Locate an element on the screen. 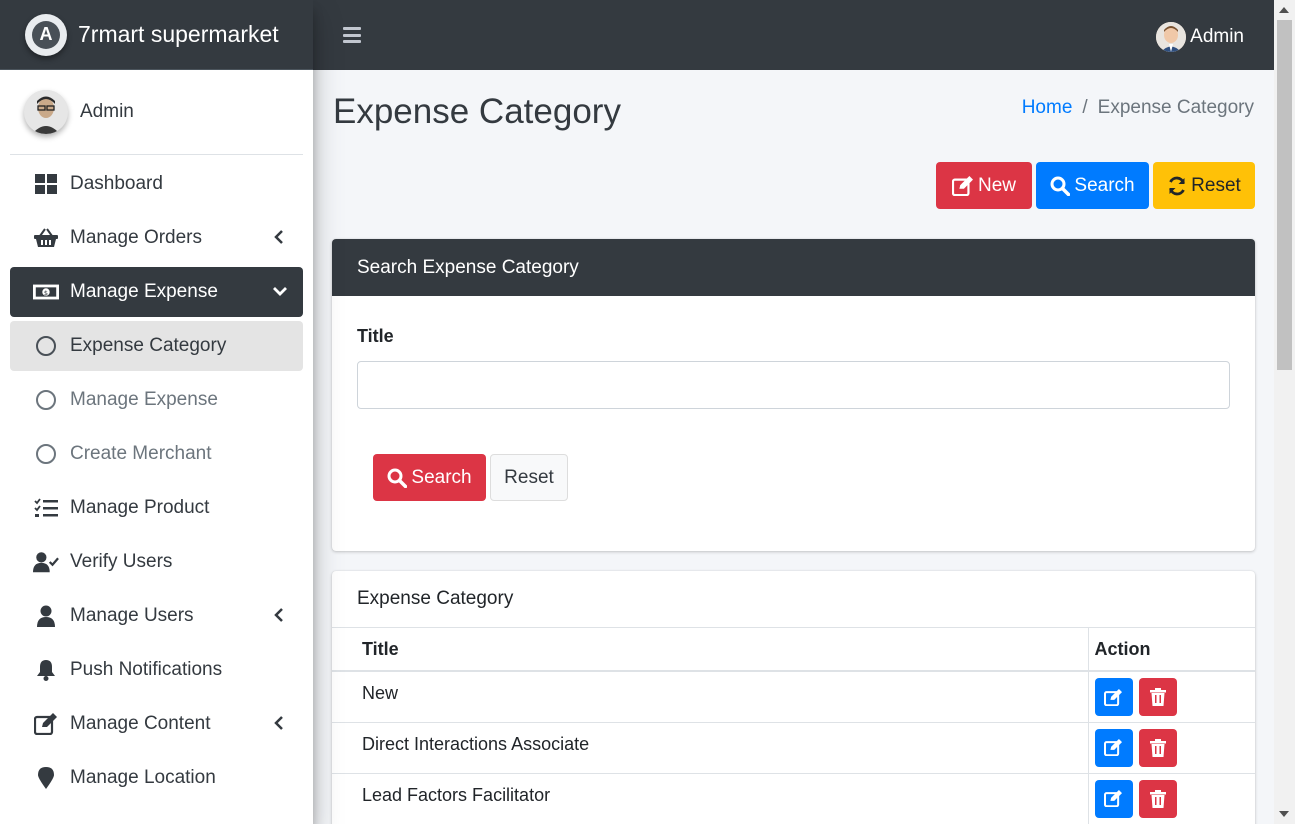 The width and height of the screenshot is (1295, 824). menu-toggle-icon is located at coordinates (352, 35).